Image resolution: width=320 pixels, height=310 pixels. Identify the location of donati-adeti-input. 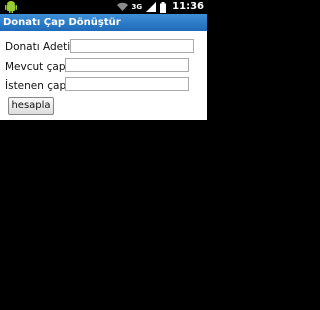
(132, 46).